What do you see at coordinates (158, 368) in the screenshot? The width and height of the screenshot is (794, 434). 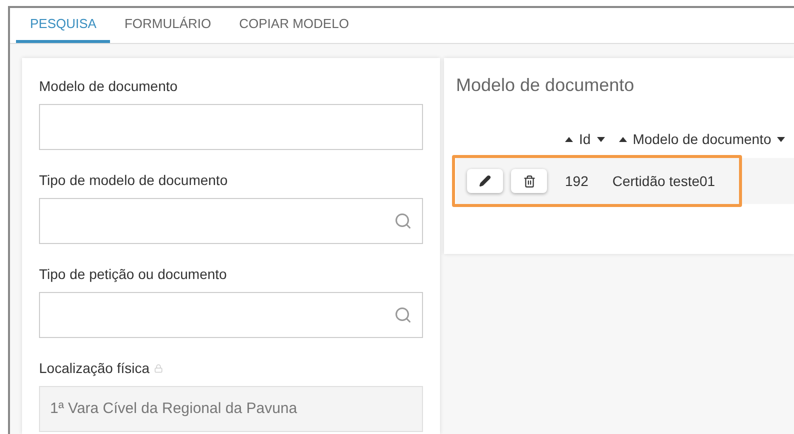 I see `lock-icon` at bounding box center [158, 368].